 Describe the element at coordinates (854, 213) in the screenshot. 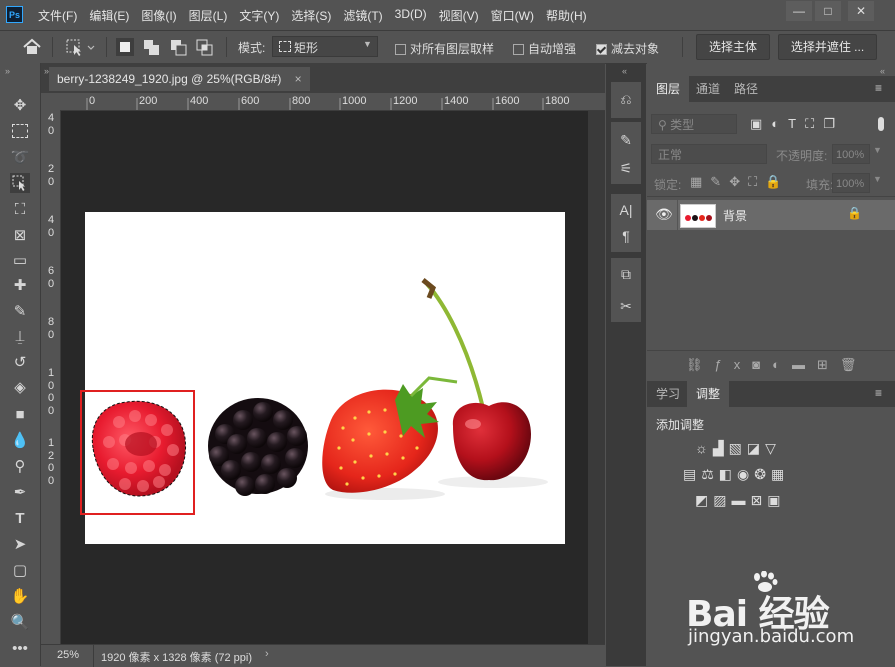

I see `layer-lock-icon: 🔒` at that location.